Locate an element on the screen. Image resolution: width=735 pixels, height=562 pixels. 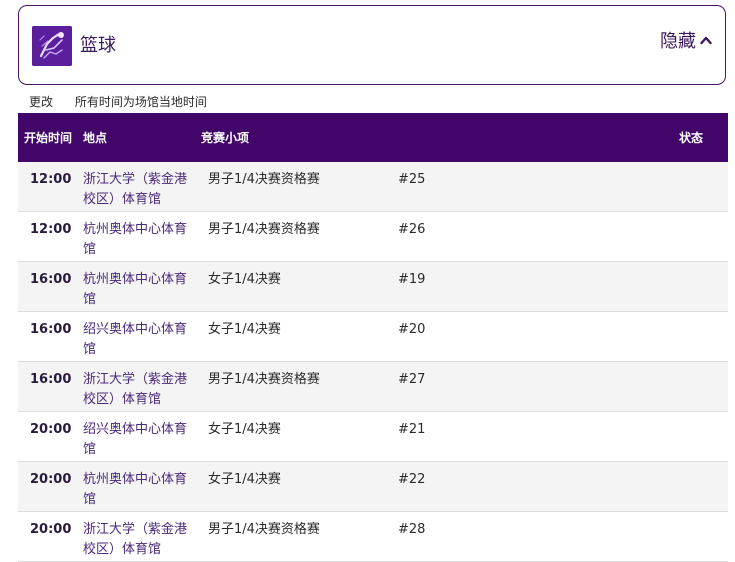
row-match-number: #26 is located at coordinates (412, 229).